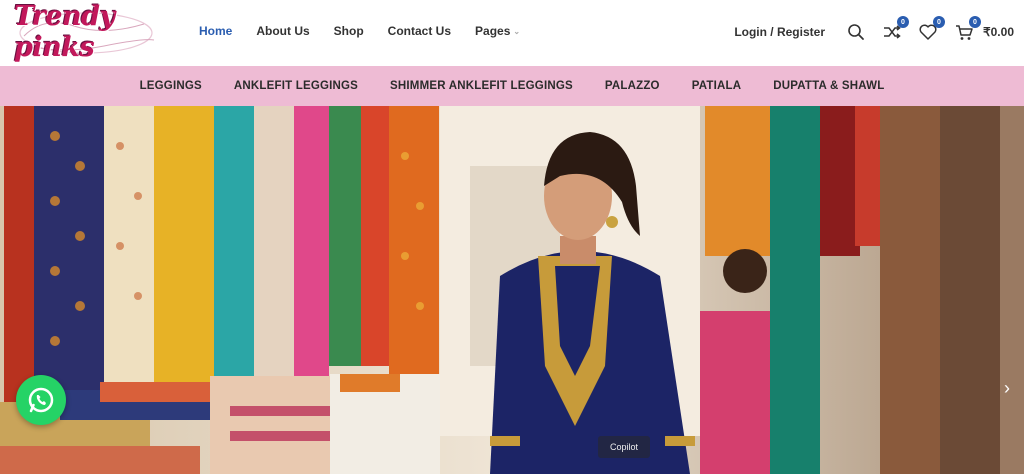 This screenshot has height=474, width=1024. I want to click on main-nav: Home About Us Shop Contact Us Pages ⌄, so click(371, 31).